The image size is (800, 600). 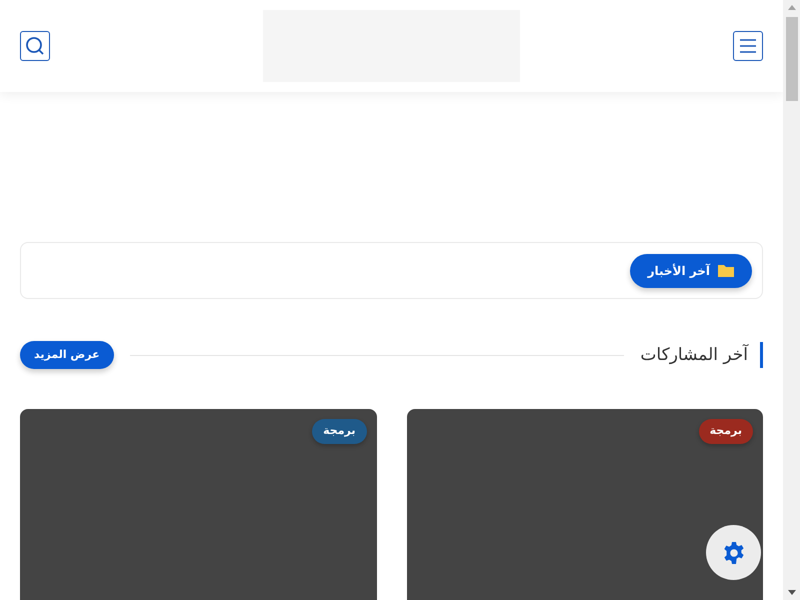 What do you see at coordinates (701, 355) in the screenshot?
I see `section-title: آخر المشاركات` at bounding box center [701, 355].